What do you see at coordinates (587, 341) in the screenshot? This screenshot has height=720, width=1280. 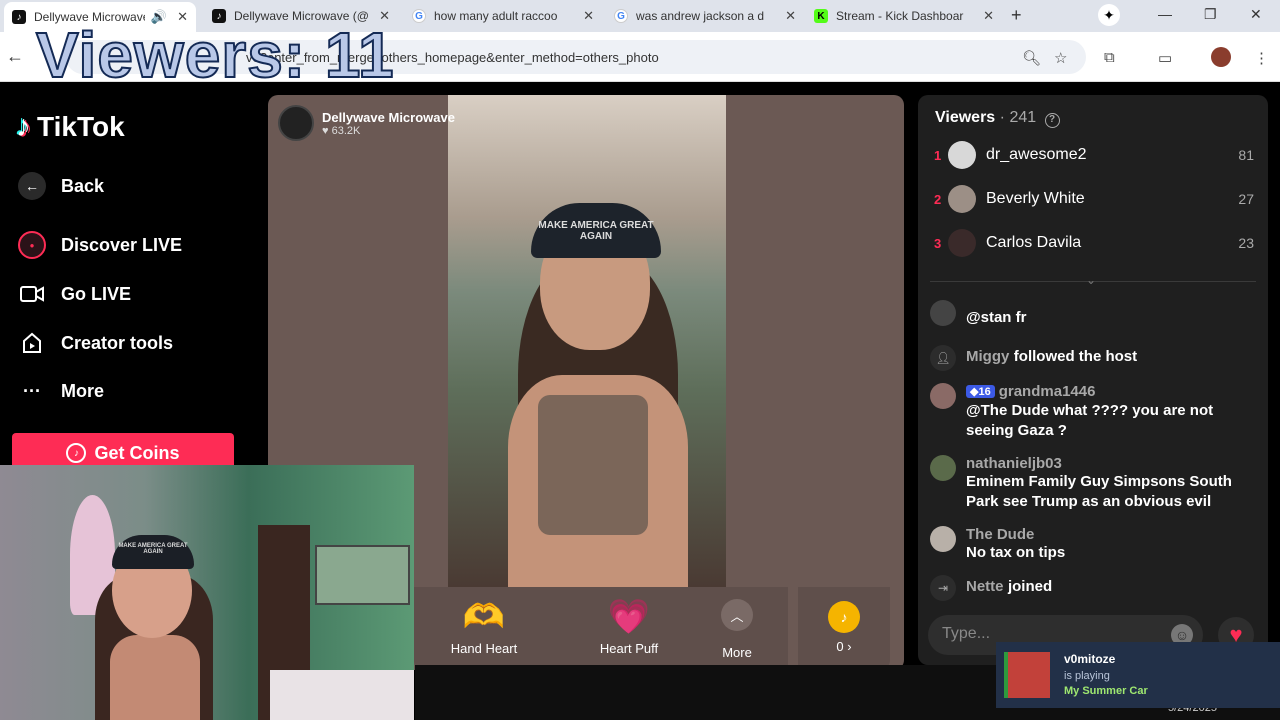 I see `live-video: MAKE AMERICA GREAT AGAIN` at bounding box center [587, 341].